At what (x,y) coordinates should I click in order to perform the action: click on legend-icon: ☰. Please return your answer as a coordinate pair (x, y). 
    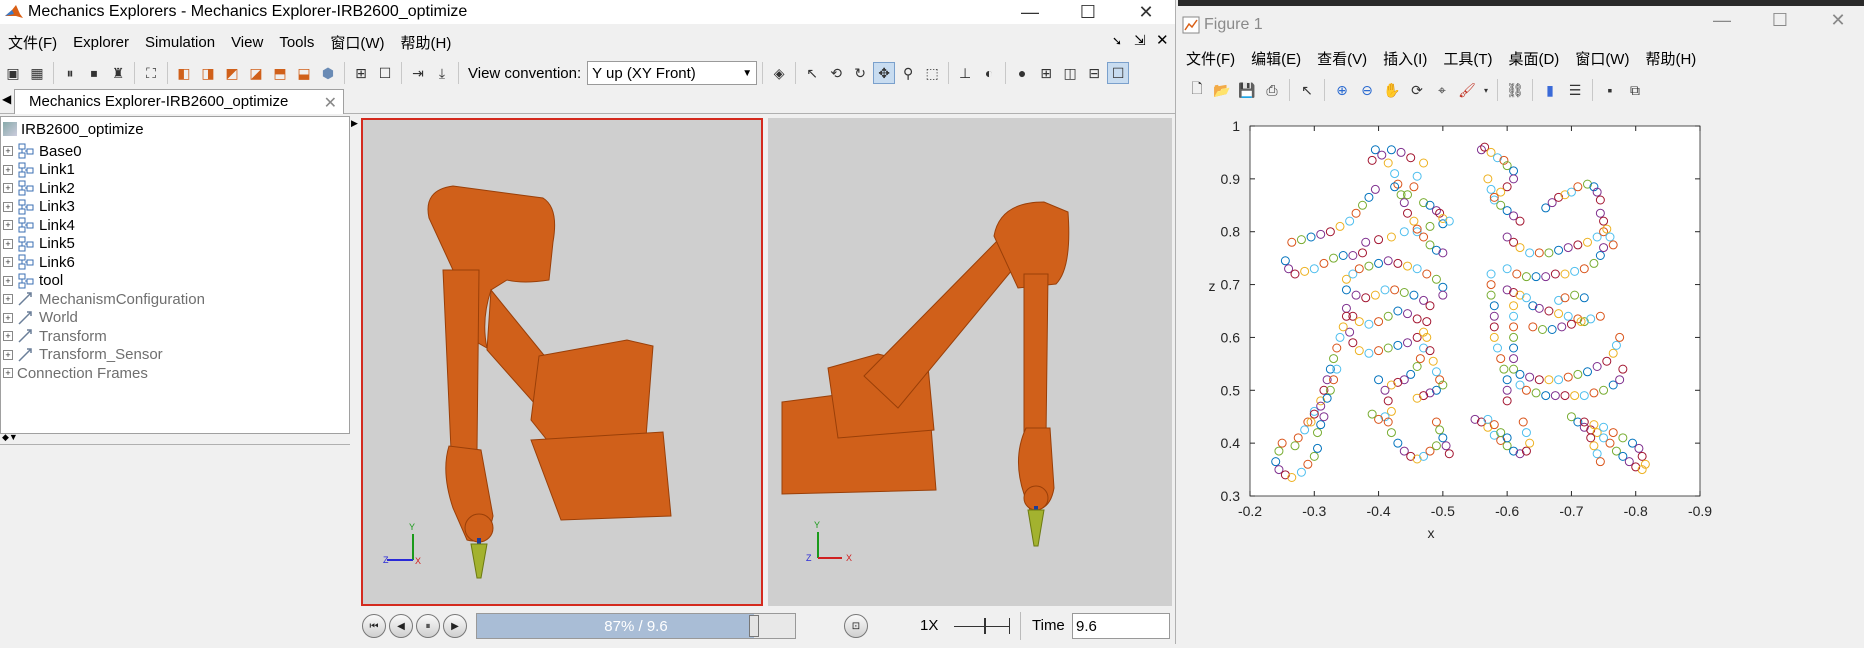
    Looking at the image, I should click on (1575, 90).